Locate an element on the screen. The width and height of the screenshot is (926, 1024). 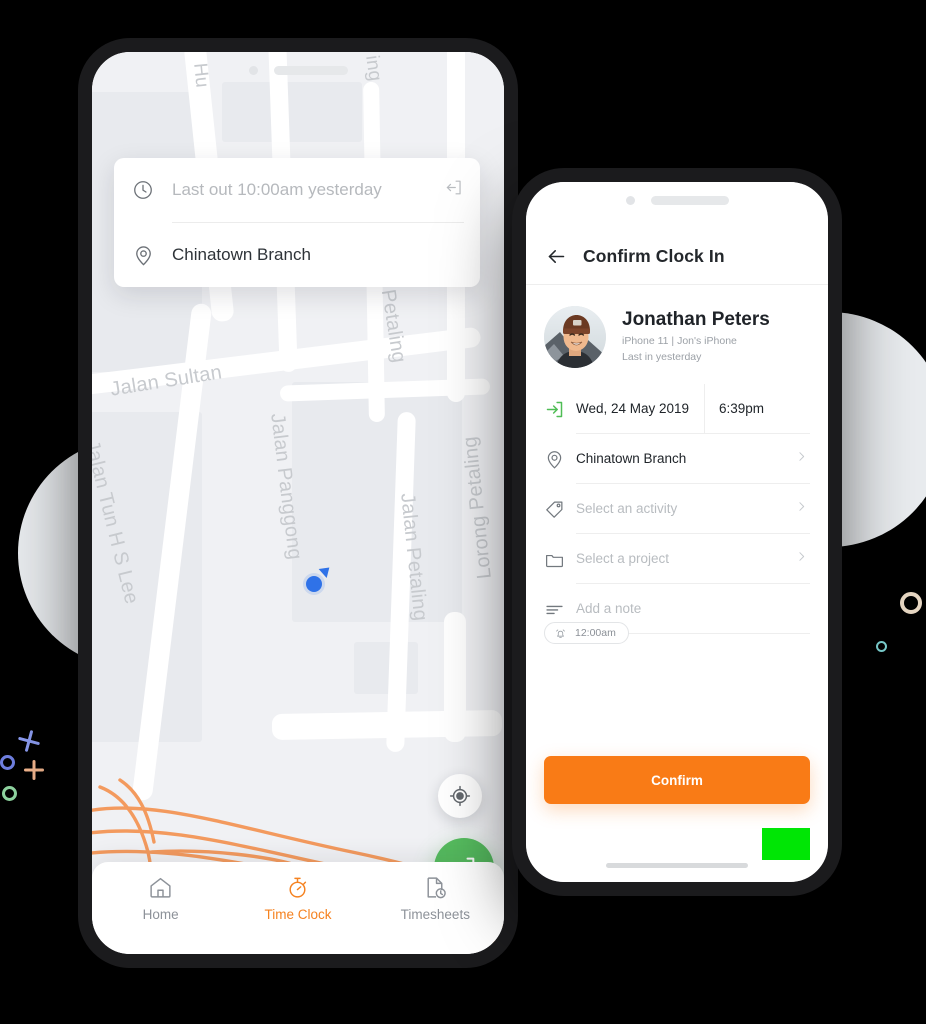
location-value: Chinatown Branch is located at coordinates (685, 458).